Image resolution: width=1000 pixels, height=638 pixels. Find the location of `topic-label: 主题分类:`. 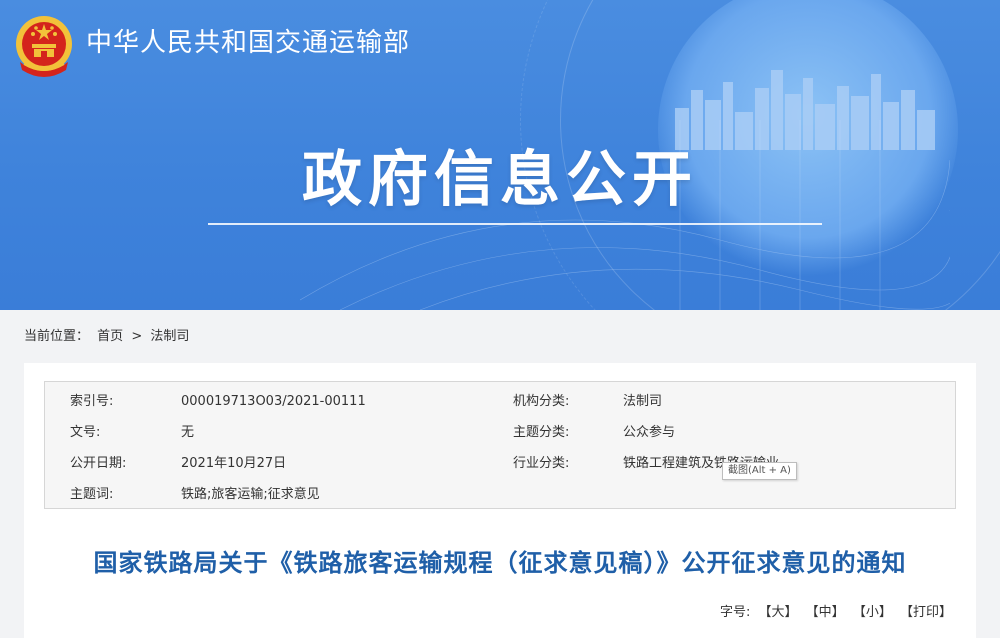

topic-label: 主题分类: is located at coordinates (541, 432).